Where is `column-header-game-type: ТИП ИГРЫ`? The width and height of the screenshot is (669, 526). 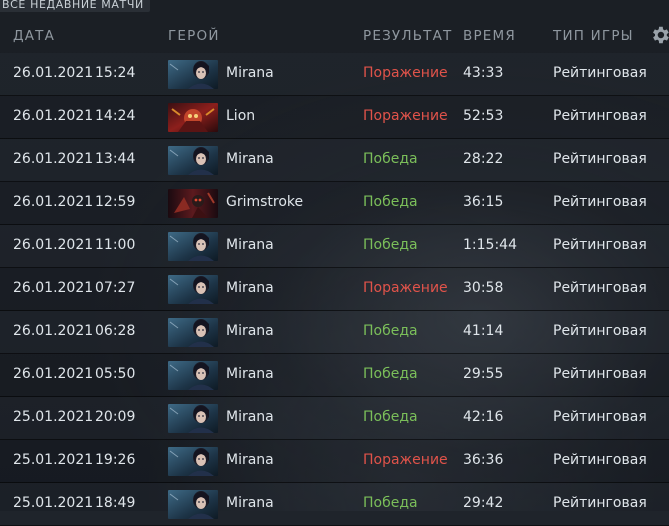 column-header-game-type: ТИП ИГРЫ is located at coordinates (593, 36).